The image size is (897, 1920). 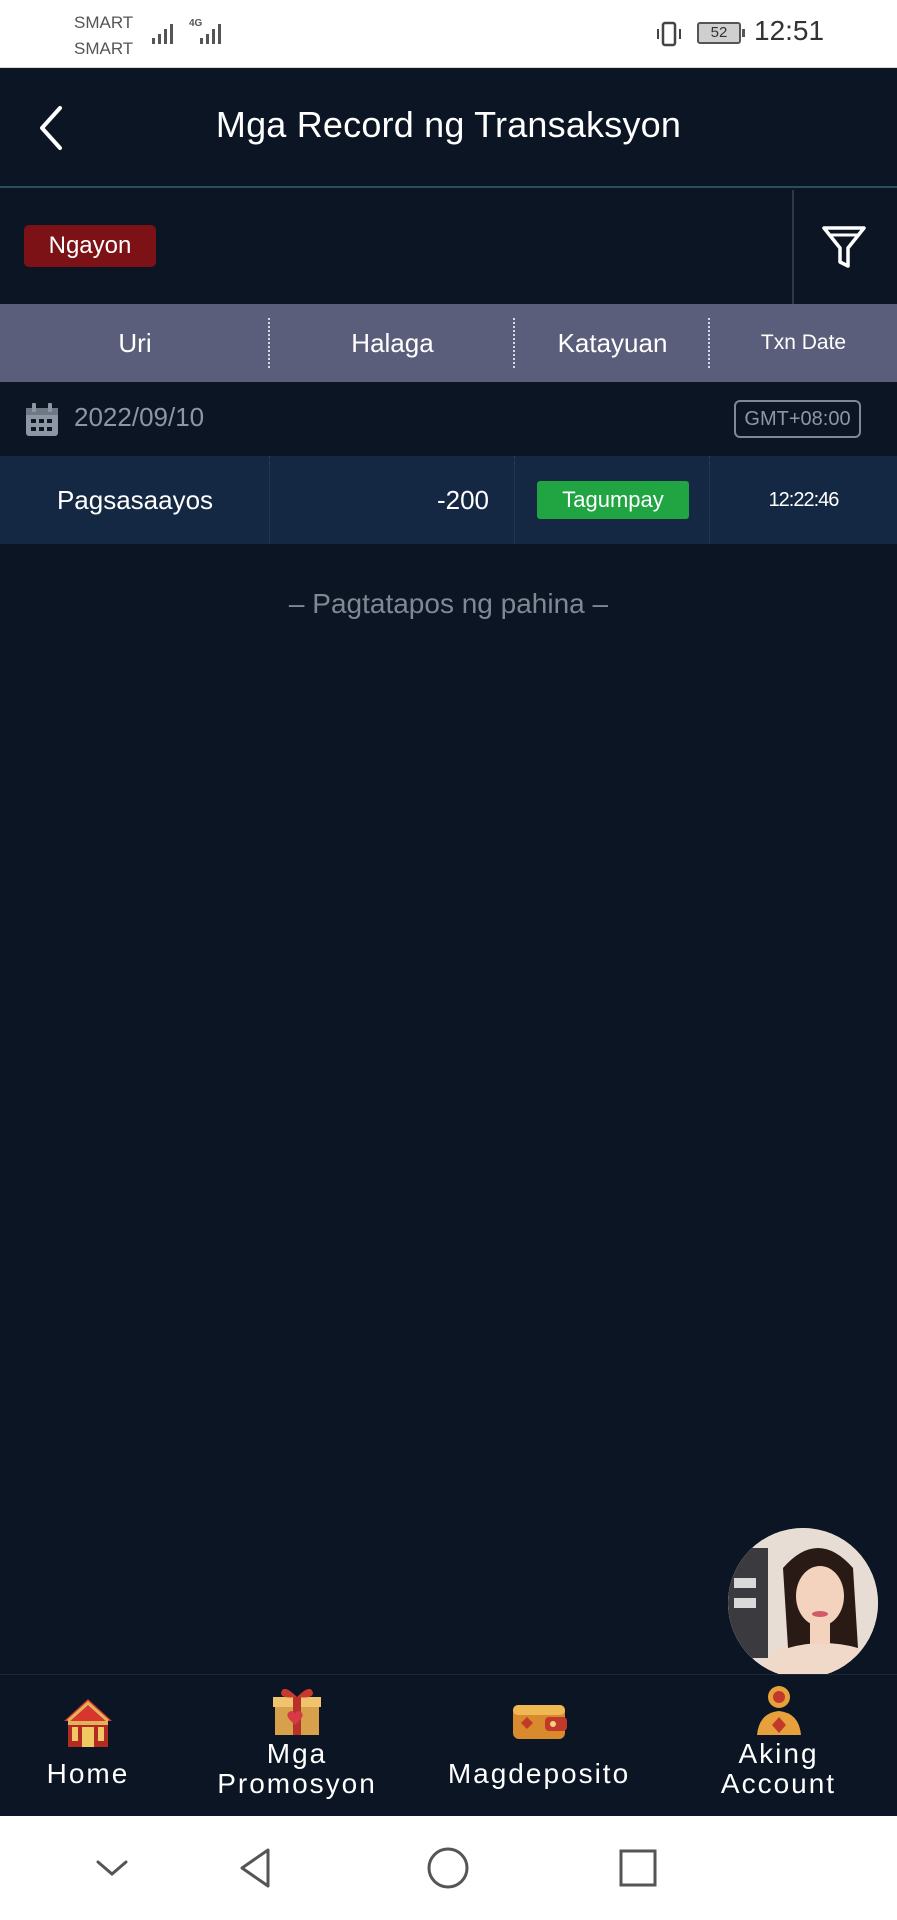 What do you see at coordinates (104, 48) in the screenshot?
I see `carrier-name-2: SMART` at bounding box center [104, 48].